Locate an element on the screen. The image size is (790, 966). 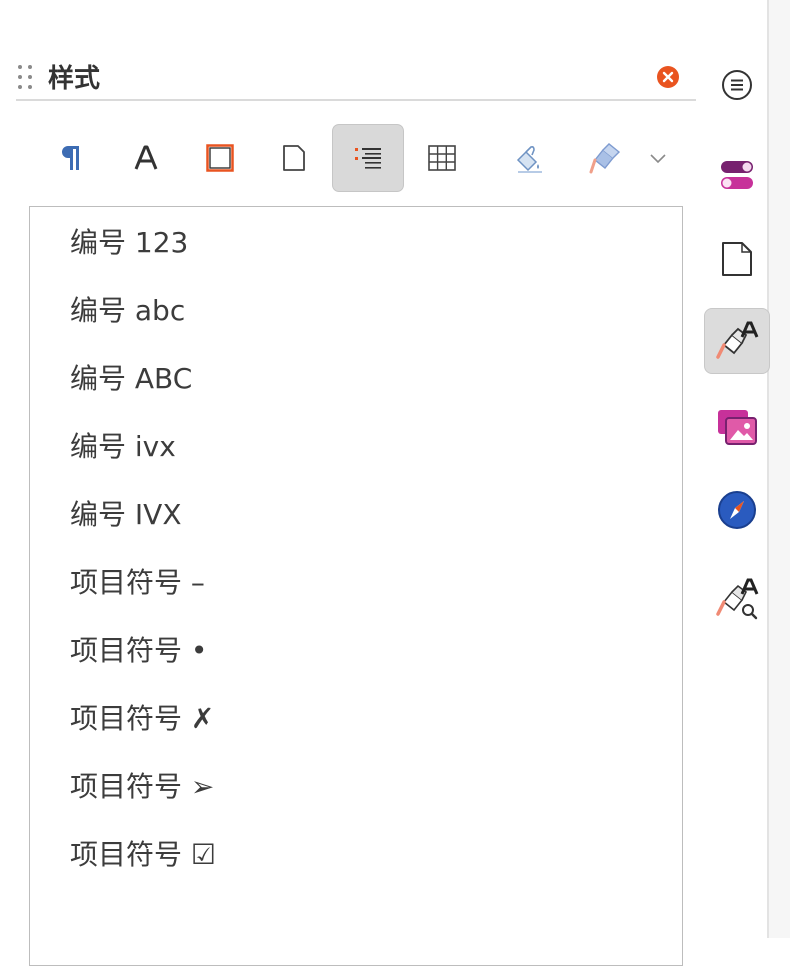
gallery-button is located at coordinates (737, 427).